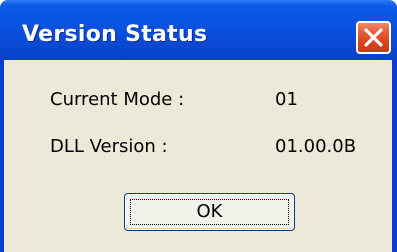 This screenshot has height=252, width=397. Describe the element at coordinates (115, 34) in the screenshot. I see `window-title: Version Status` at that location.